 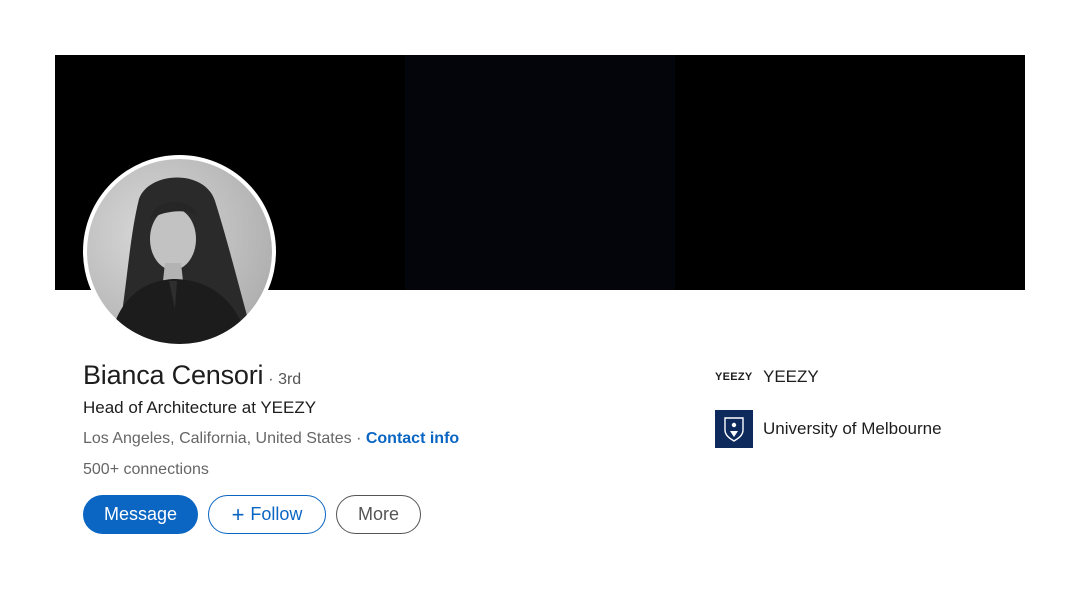 I want to click on org-item-university: University of Melbourne, so click(x=828, y=429).